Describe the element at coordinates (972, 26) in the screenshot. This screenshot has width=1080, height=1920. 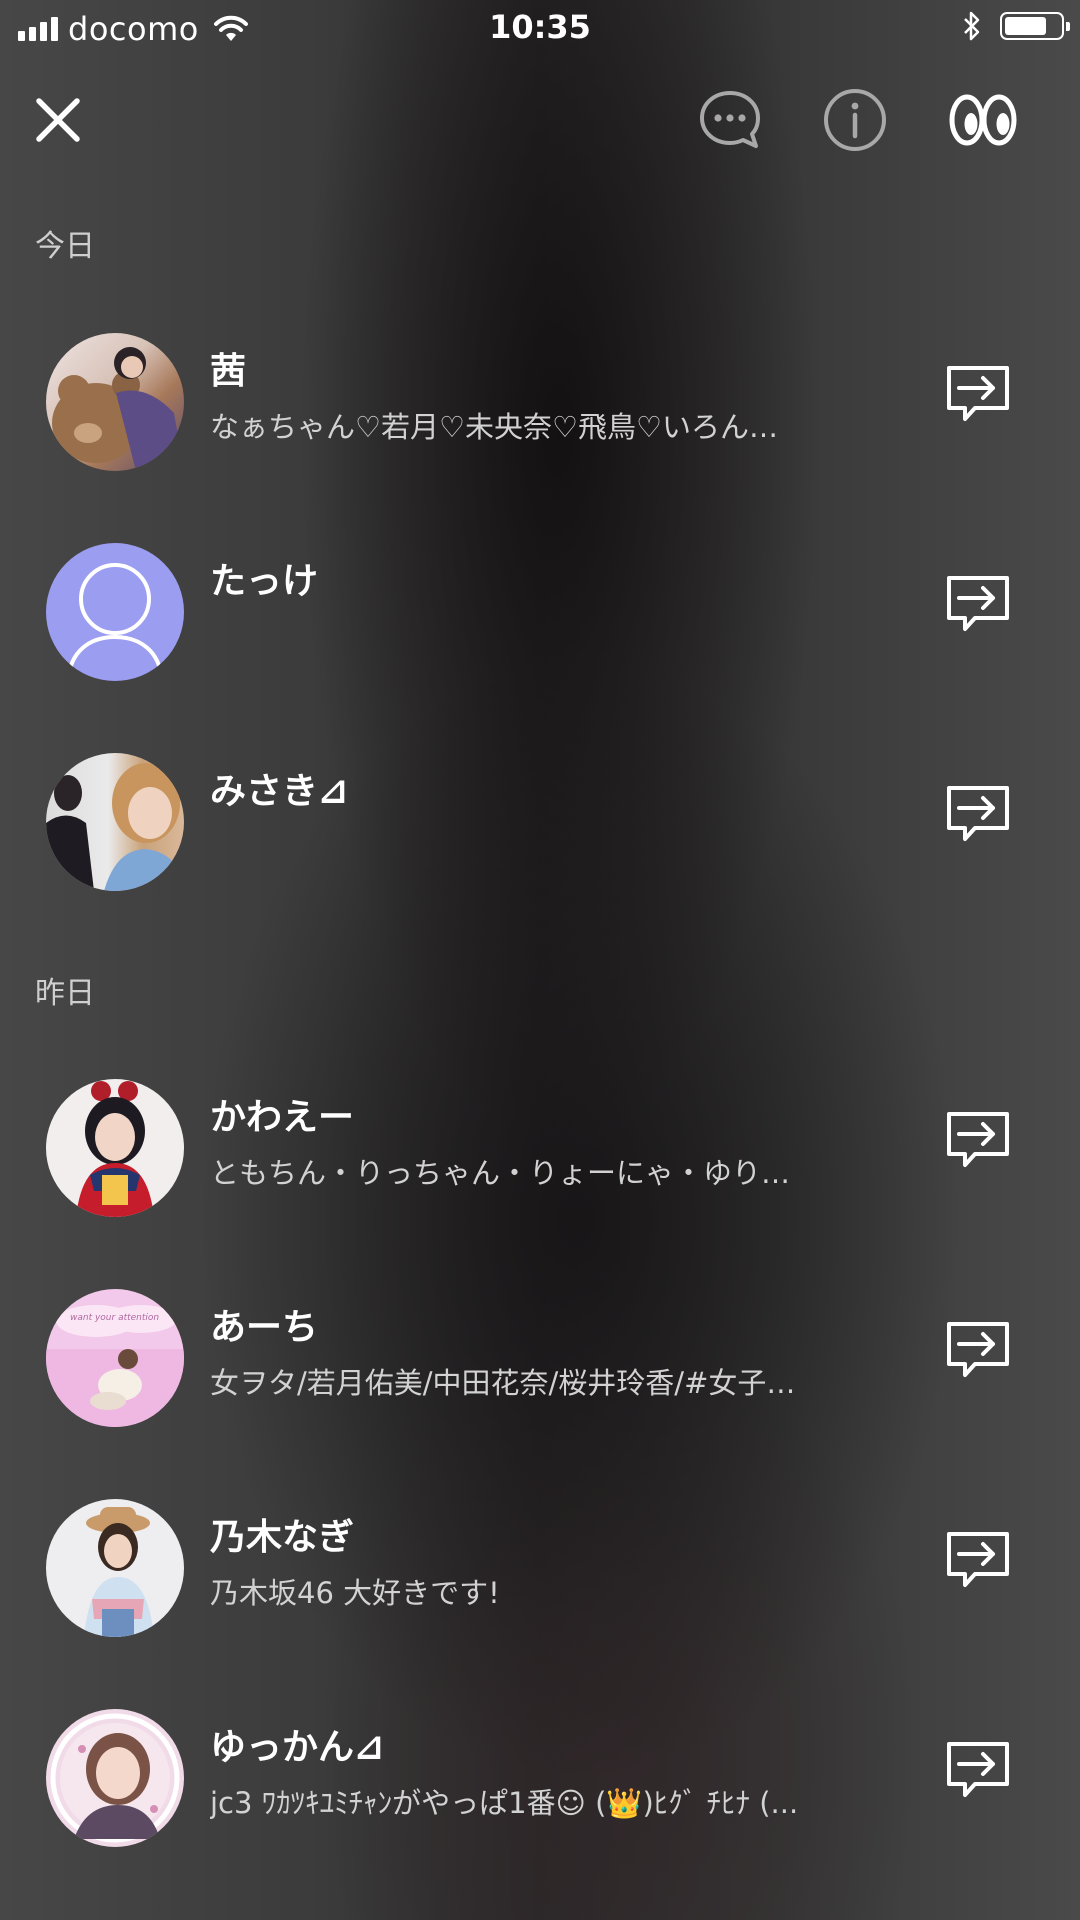
I see `bluetooth-icon` at that location.